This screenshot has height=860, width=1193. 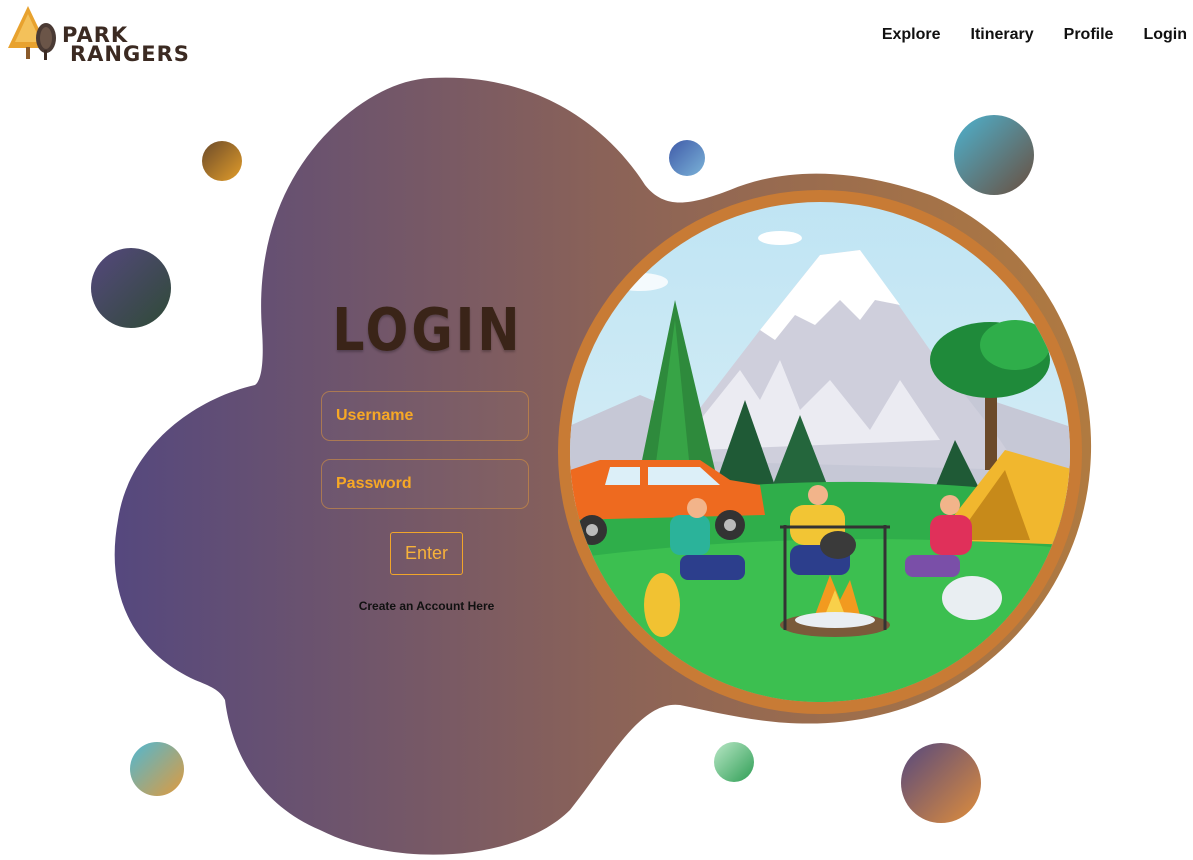 I want to click on username-field, so click(x=425, y=416).